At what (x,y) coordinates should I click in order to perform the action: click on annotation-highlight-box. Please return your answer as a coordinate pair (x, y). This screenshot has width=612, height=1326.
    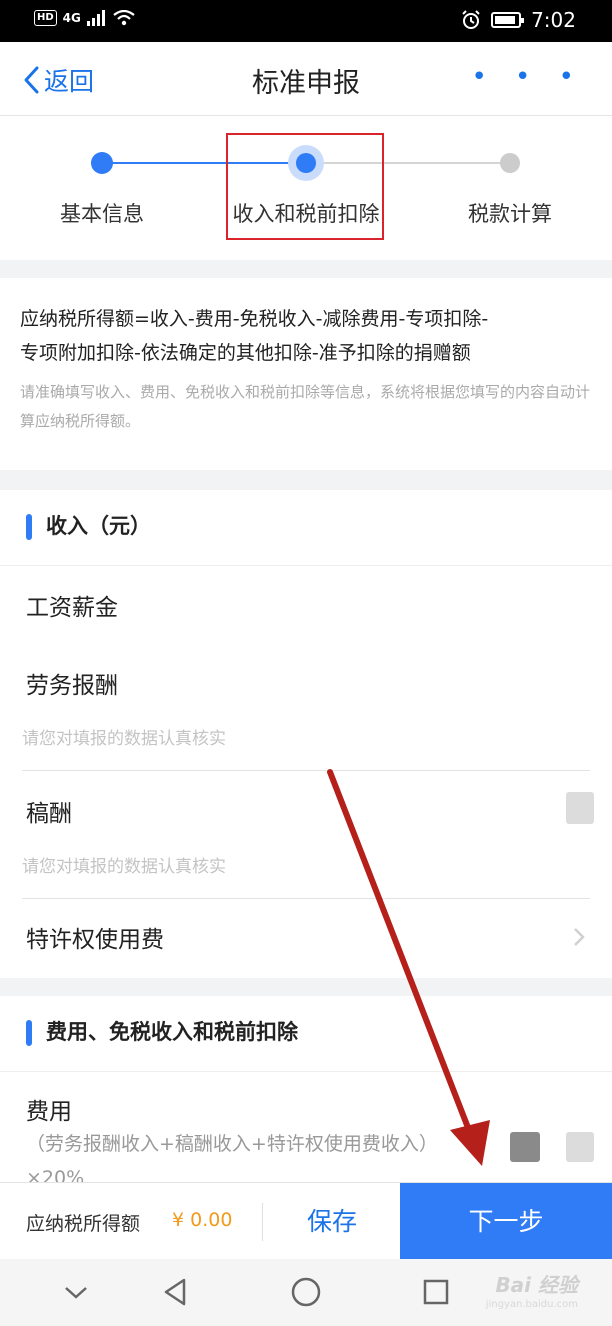
    Looking at the image, I should click on (305, 186).